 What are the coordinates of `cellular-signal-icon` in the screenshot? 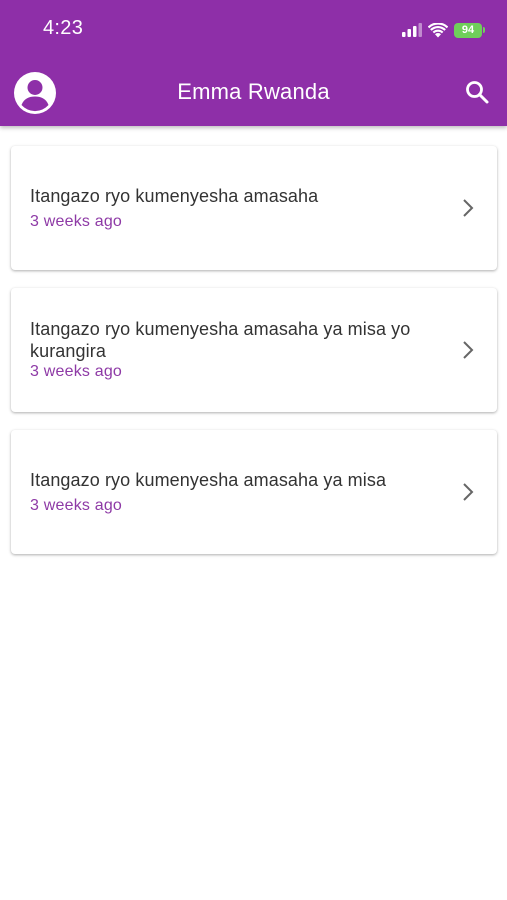 It's located at (412, 30).